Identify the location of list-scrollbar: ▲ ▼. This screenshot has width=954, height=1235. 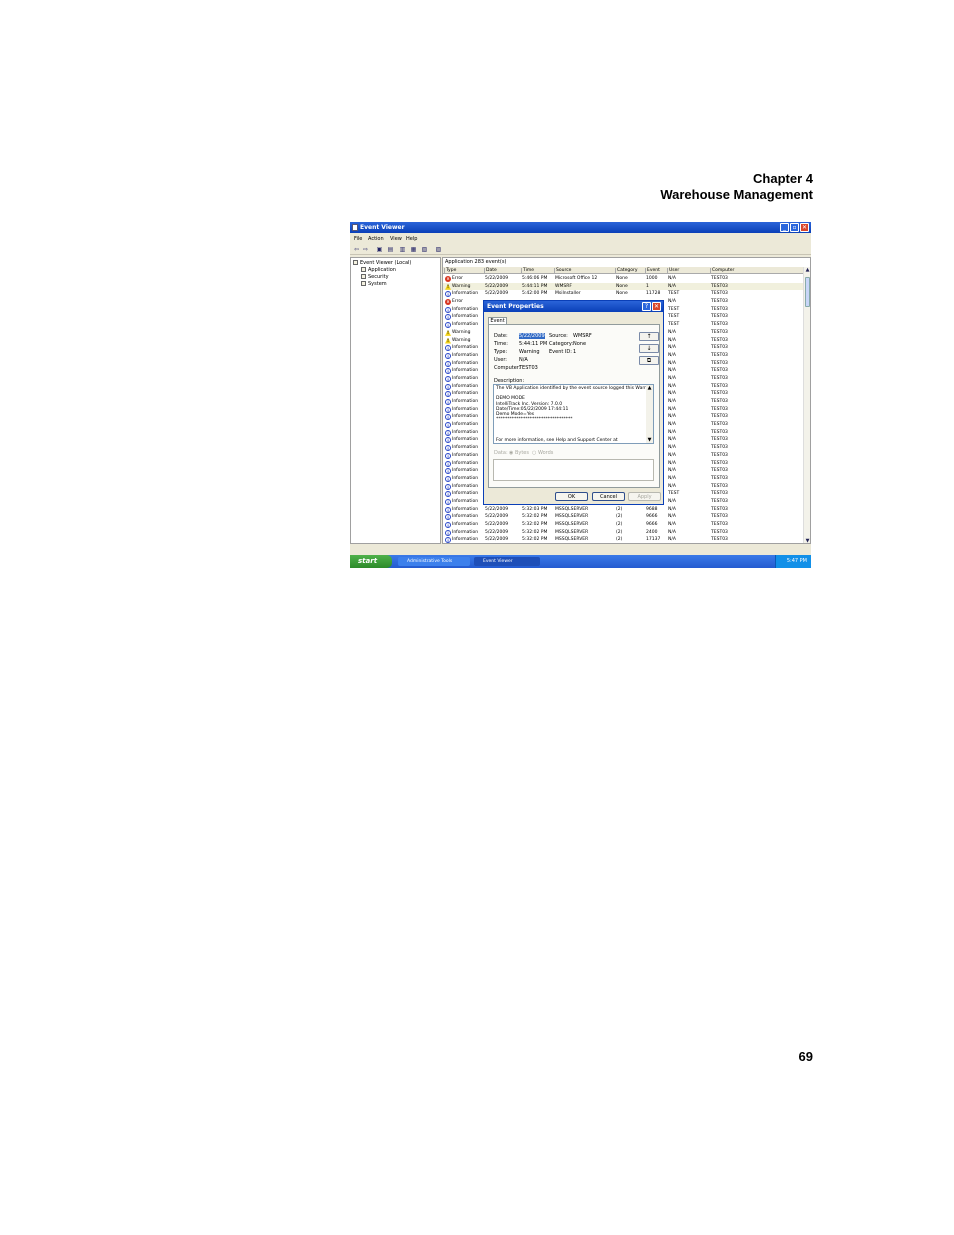
(806, 405).